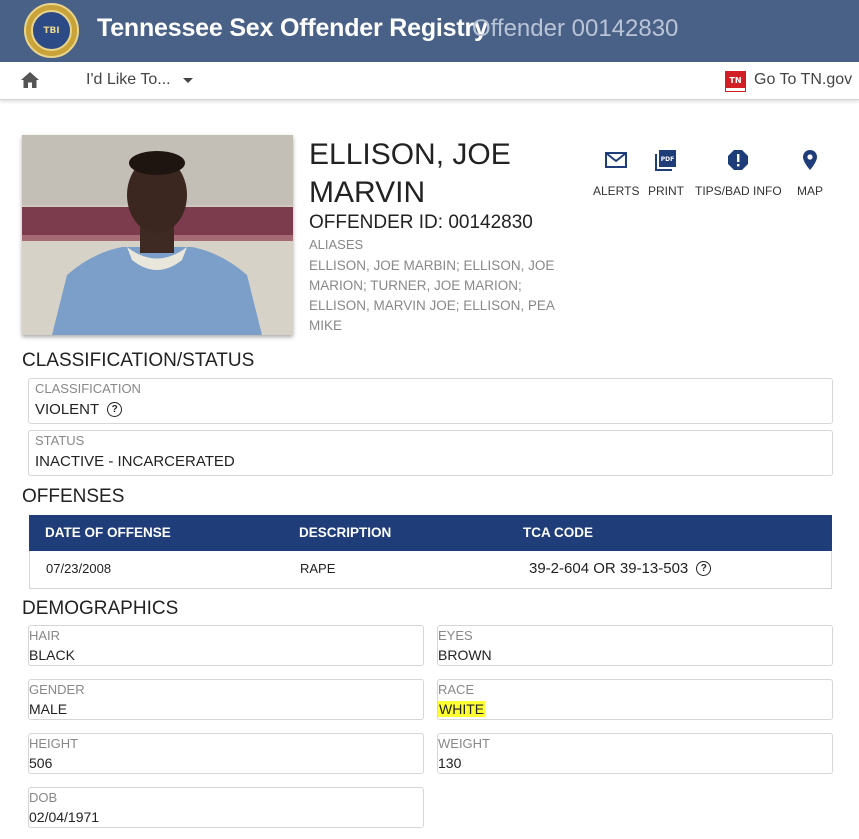 This screenshot has width=859, height=839. What do you see at coordinates (803, 80) in the screenshot?
I see `tn-gov-link: Go To TN.gov` at bounding box center [803, 80].